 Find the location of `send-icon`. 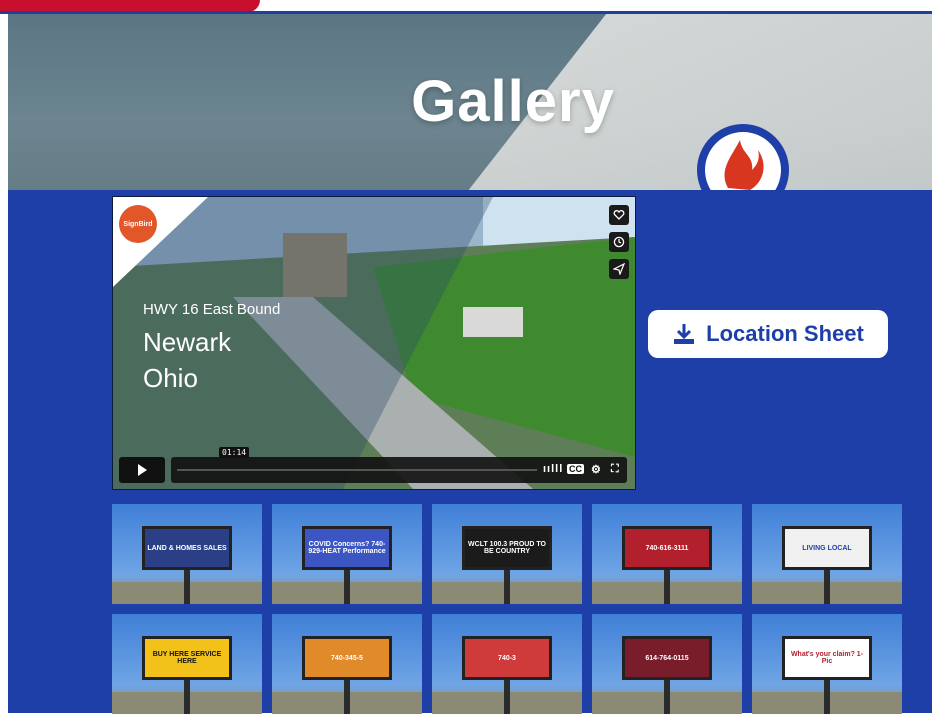

send-icon is located at coordinates (619, 269).